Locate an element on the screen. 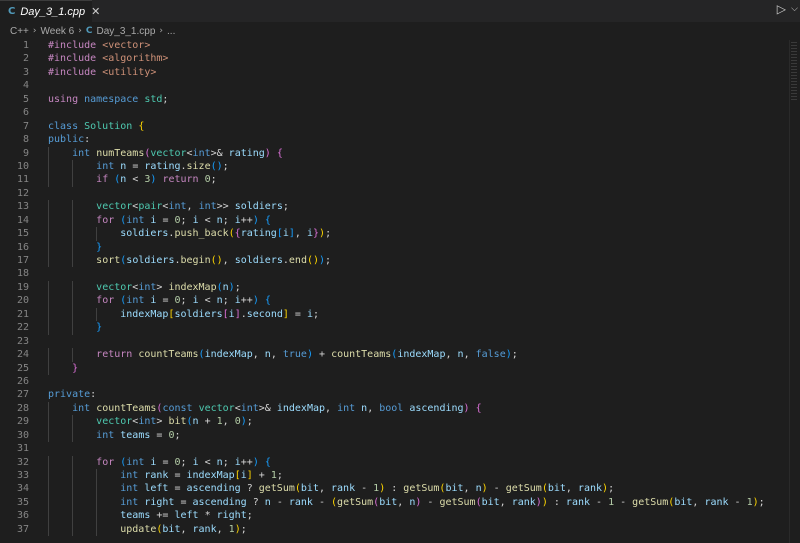 The width and height of the screenshot is (800, 543). code-line: 11 if (n < 3) return 0; is located at coordinates (395, 180).